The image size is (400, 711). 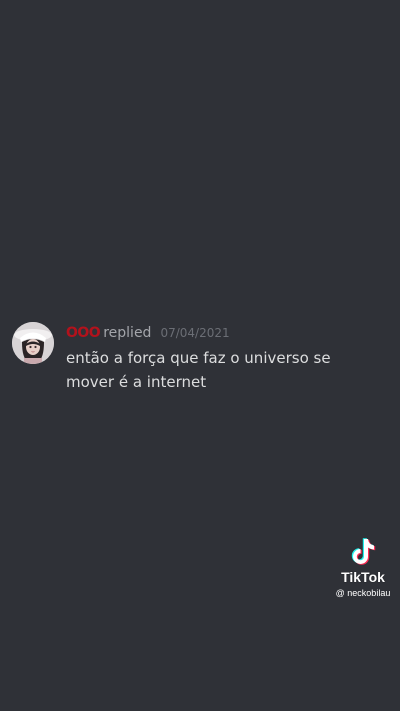 What do you see at coordinates (363, 568) in the screenshot?
I see `tiktok-watermark: TikTok @ neckobilau` at bounding box center [363, 568].